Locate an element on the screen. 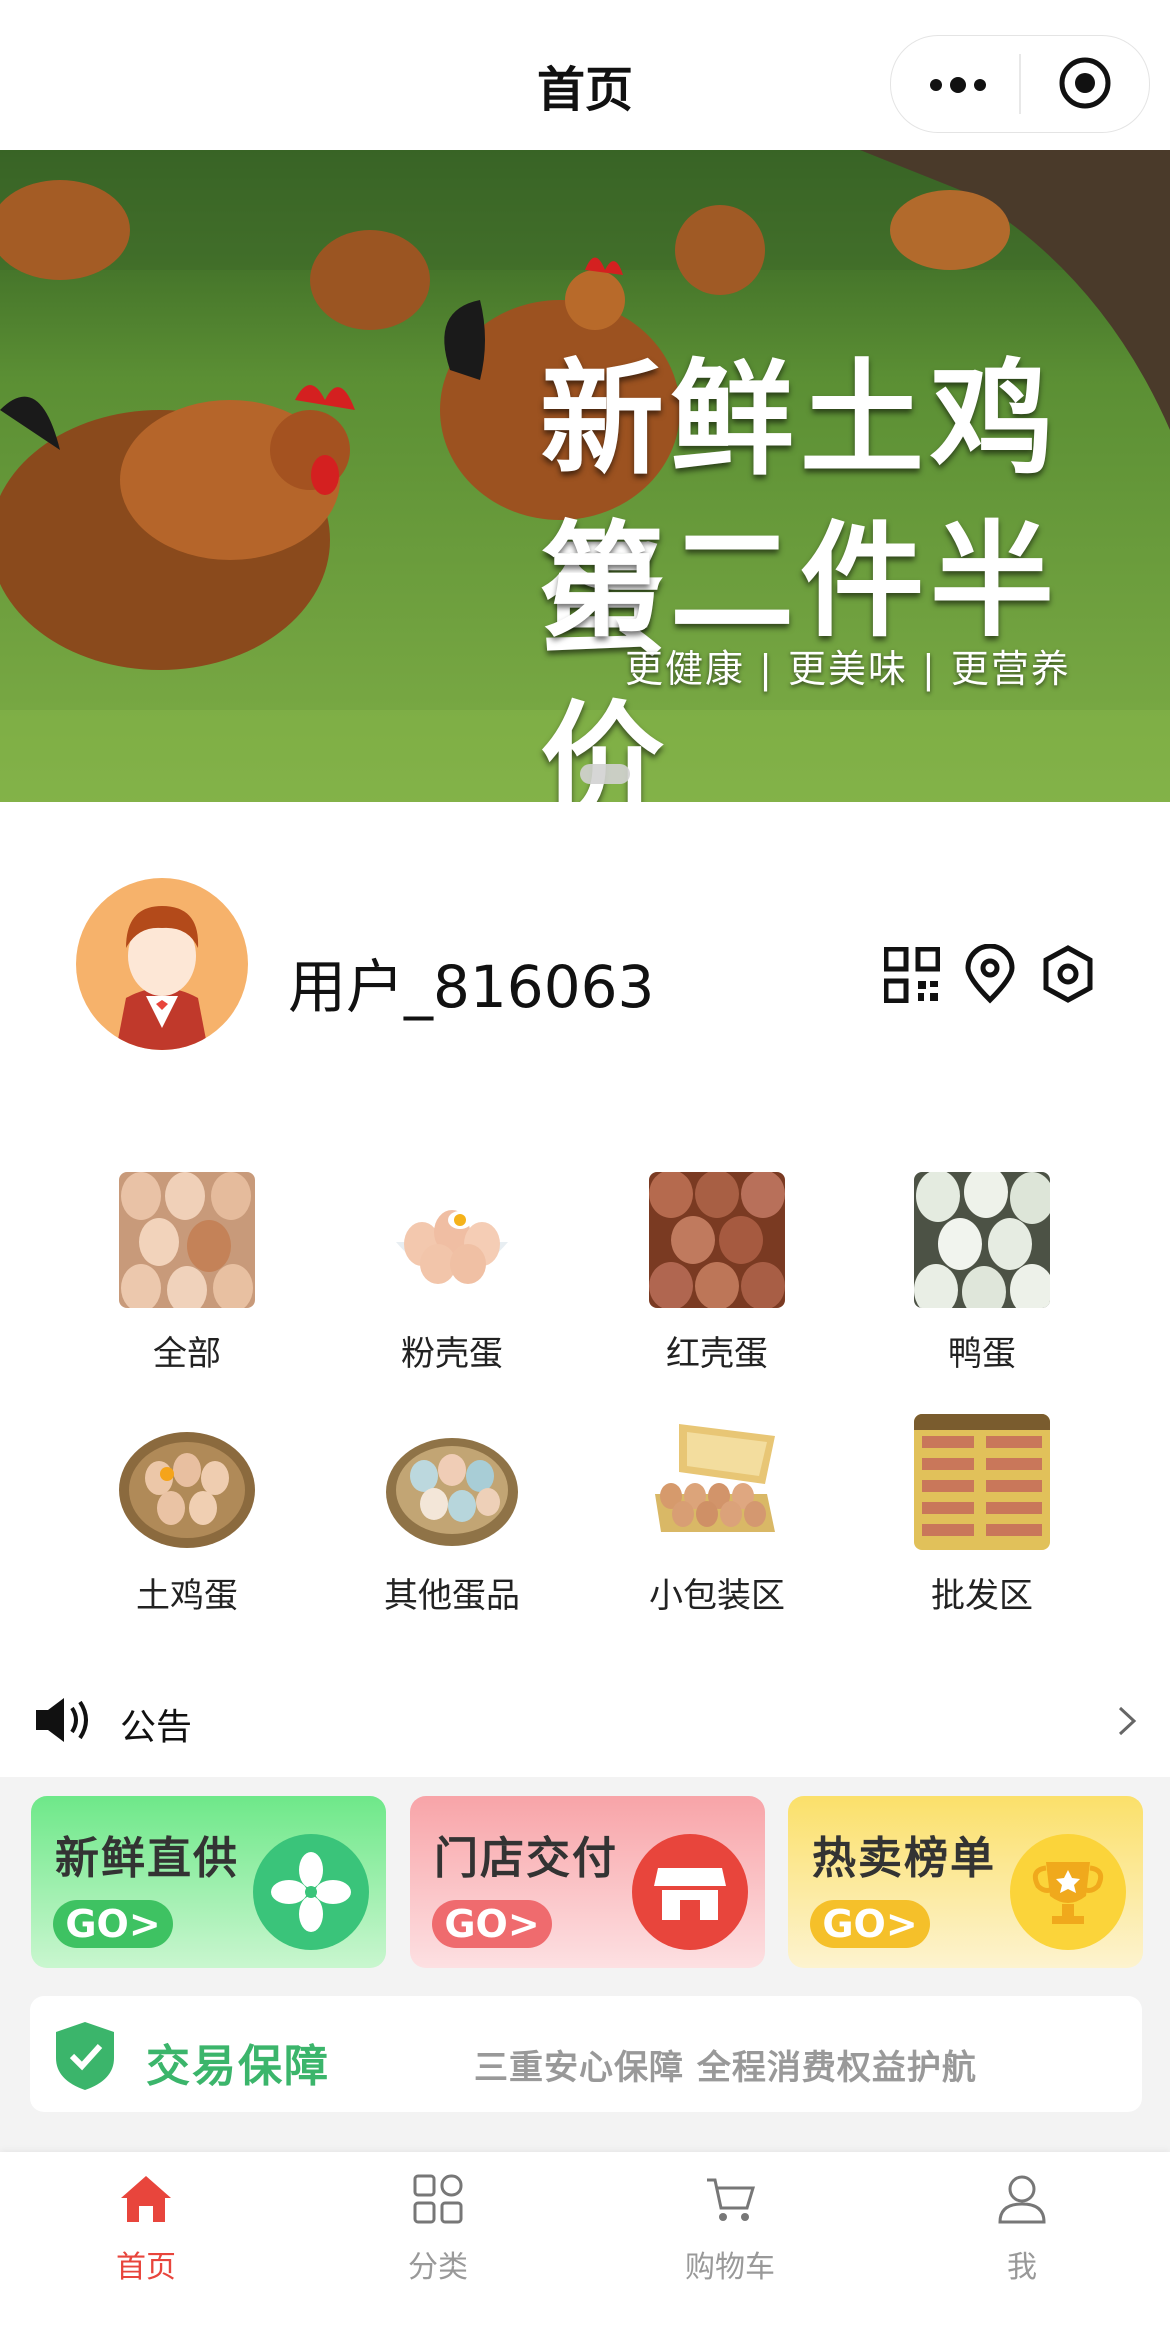 The width and height of the screenshot is (1170, 2346). close-miniprogram-icon is located at coordinates (1085, 83).